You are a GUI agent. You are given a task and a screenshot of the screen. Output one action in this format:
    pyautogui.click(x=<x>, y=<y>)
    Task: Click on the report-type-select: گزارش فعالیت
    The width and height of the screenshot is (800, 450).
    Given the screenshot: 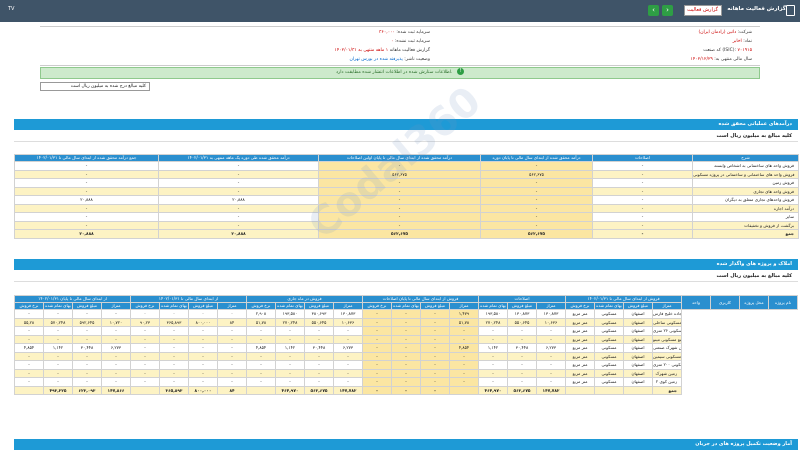 What is the action you would take?
    pyautogui.click(x=703, y=10)
    